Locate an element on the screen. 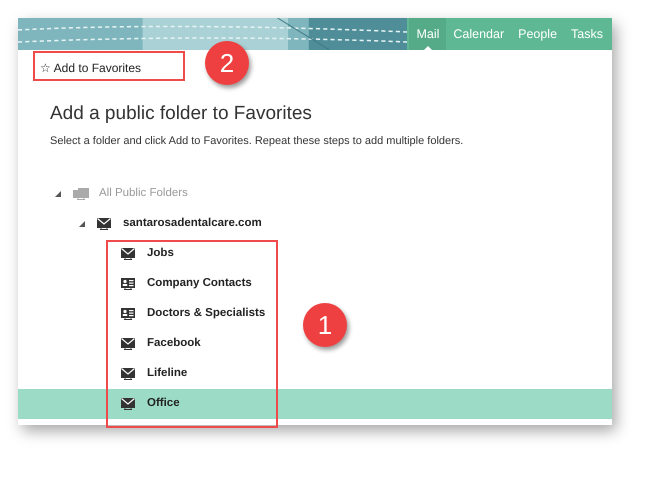 This screenshot has width=662, height=484. folder-label: Doctors & Specialists is located at coordinates (206, 314).